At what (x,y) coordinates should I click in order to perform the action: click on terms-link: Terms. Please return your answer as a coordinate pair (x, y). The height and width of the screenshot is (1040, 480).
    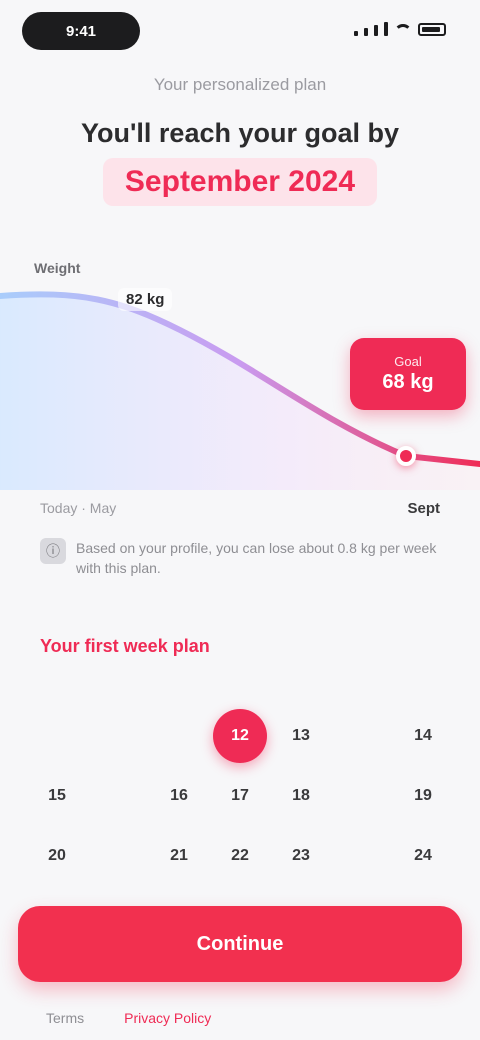
    Looking at the image, I should click on (65, 1018).